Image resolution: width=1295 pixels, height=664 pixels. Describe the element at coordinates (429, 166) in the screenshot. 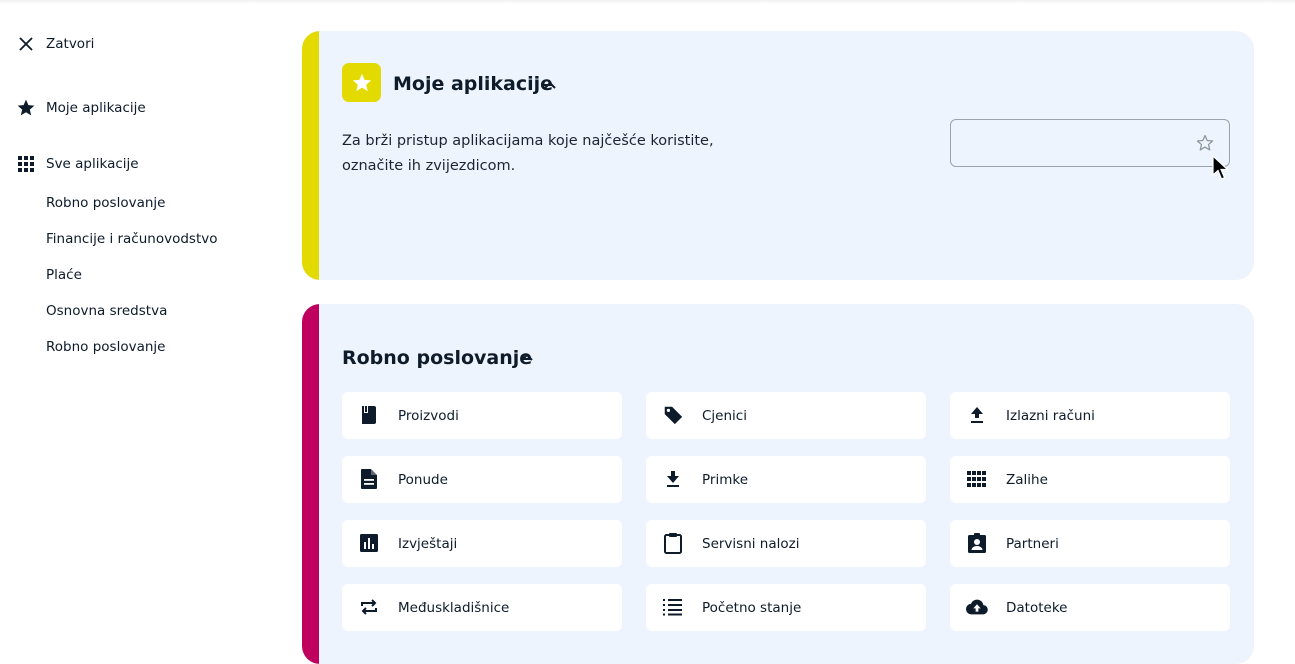

I see `description-line: označite ih zvijezdicom.` at that location.